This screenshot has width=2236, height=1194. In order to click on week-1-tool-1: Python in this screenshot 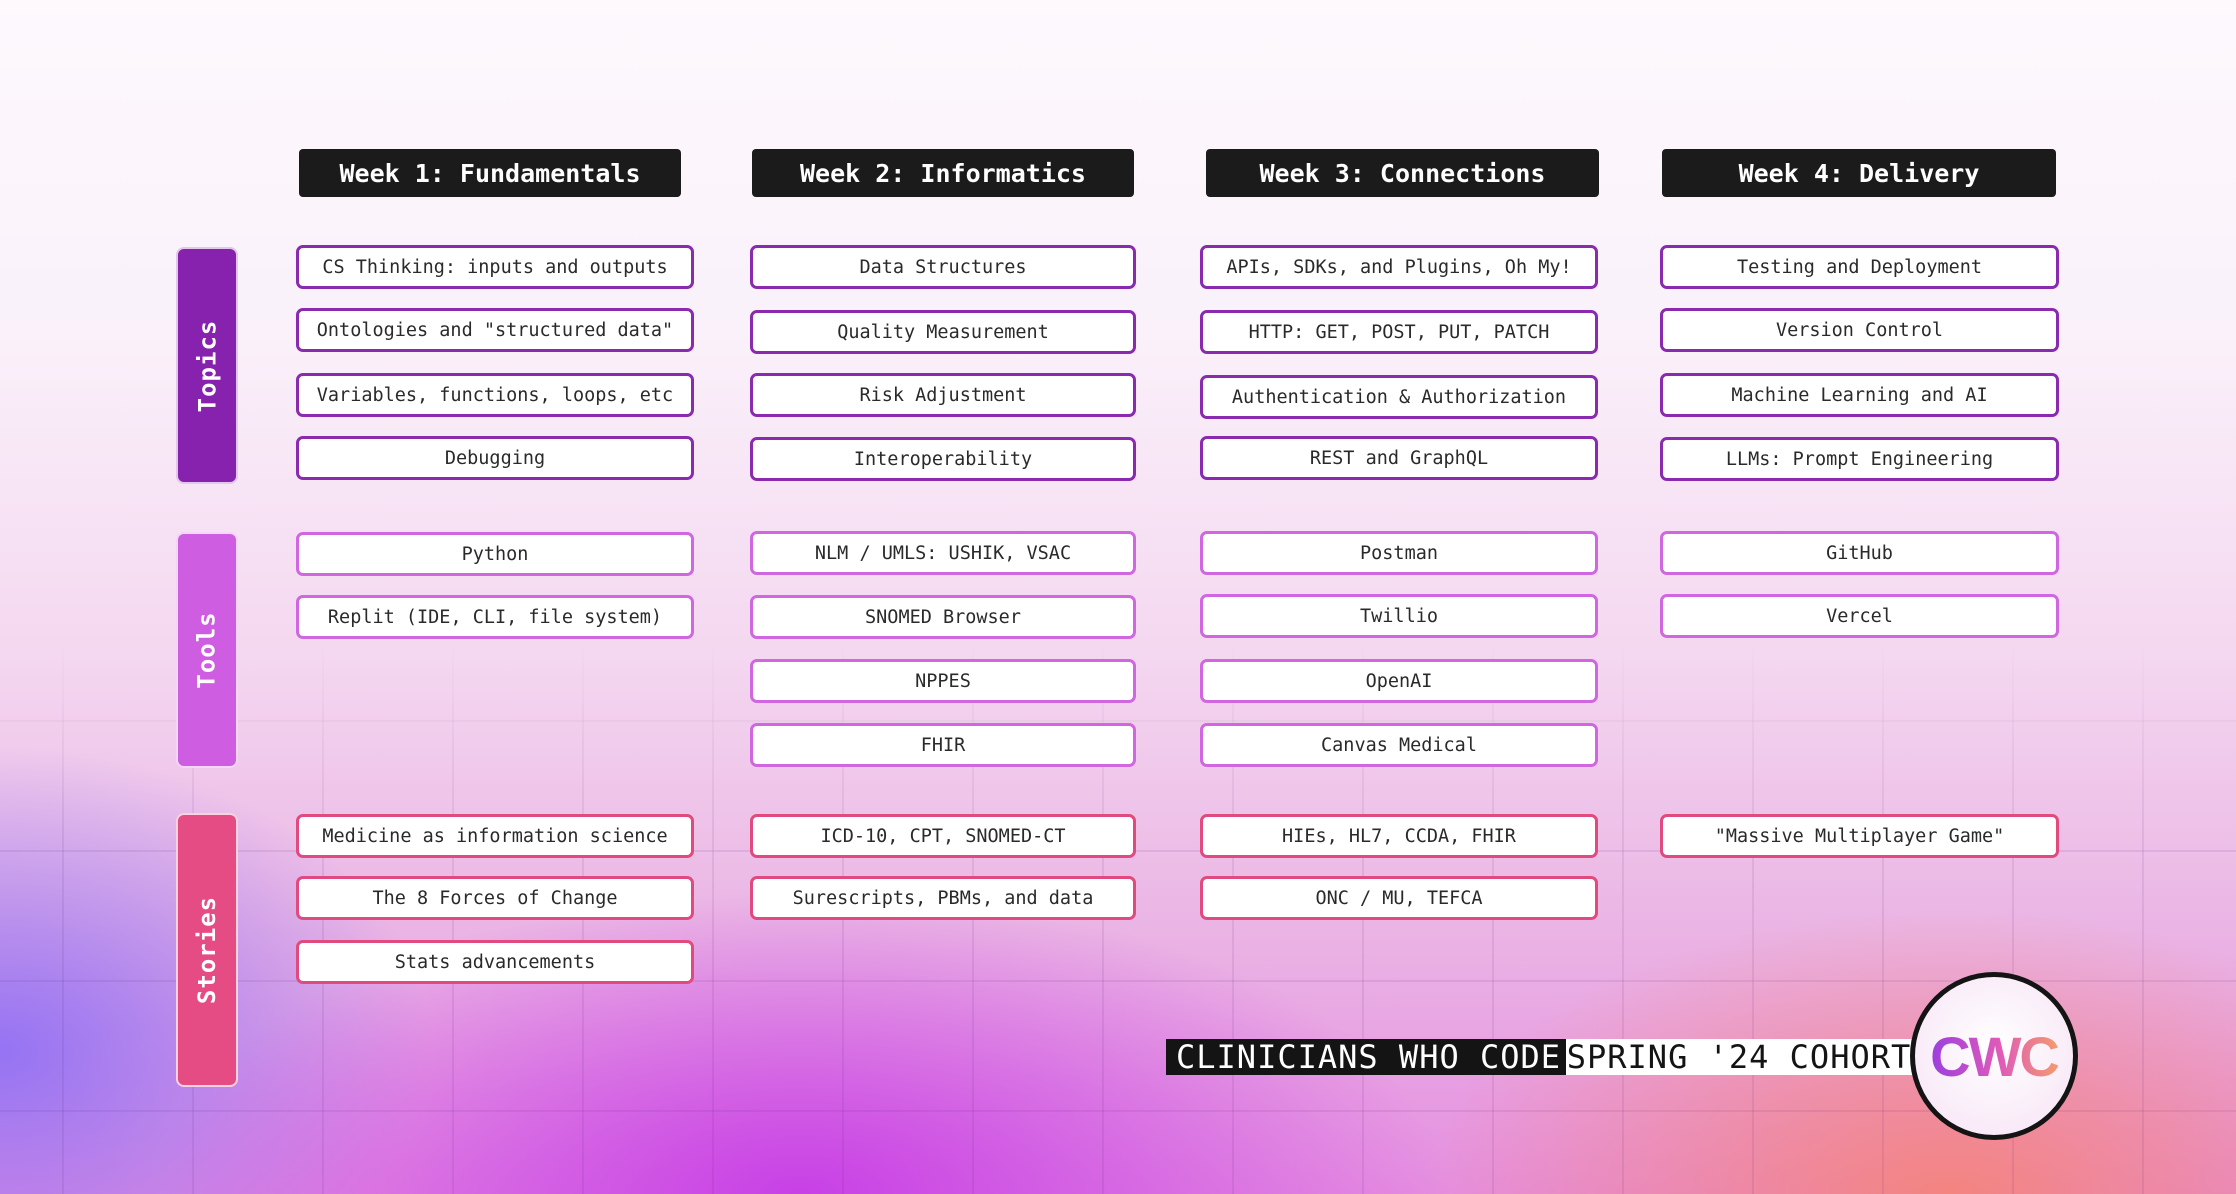, I will do `click(495, 554)`.